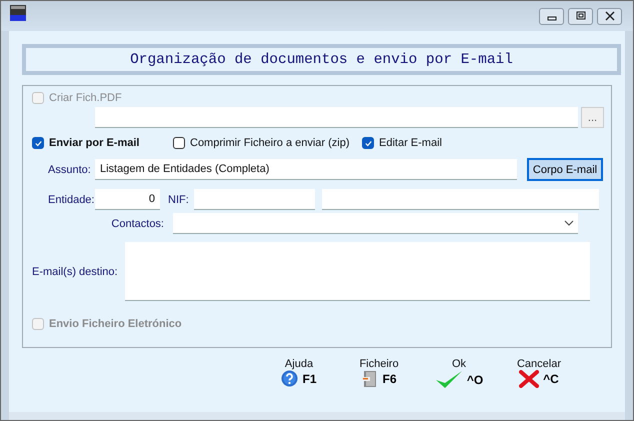  Describe the element at coordinates (18, 13) in the screenshot. I see `app-icon` at that location.